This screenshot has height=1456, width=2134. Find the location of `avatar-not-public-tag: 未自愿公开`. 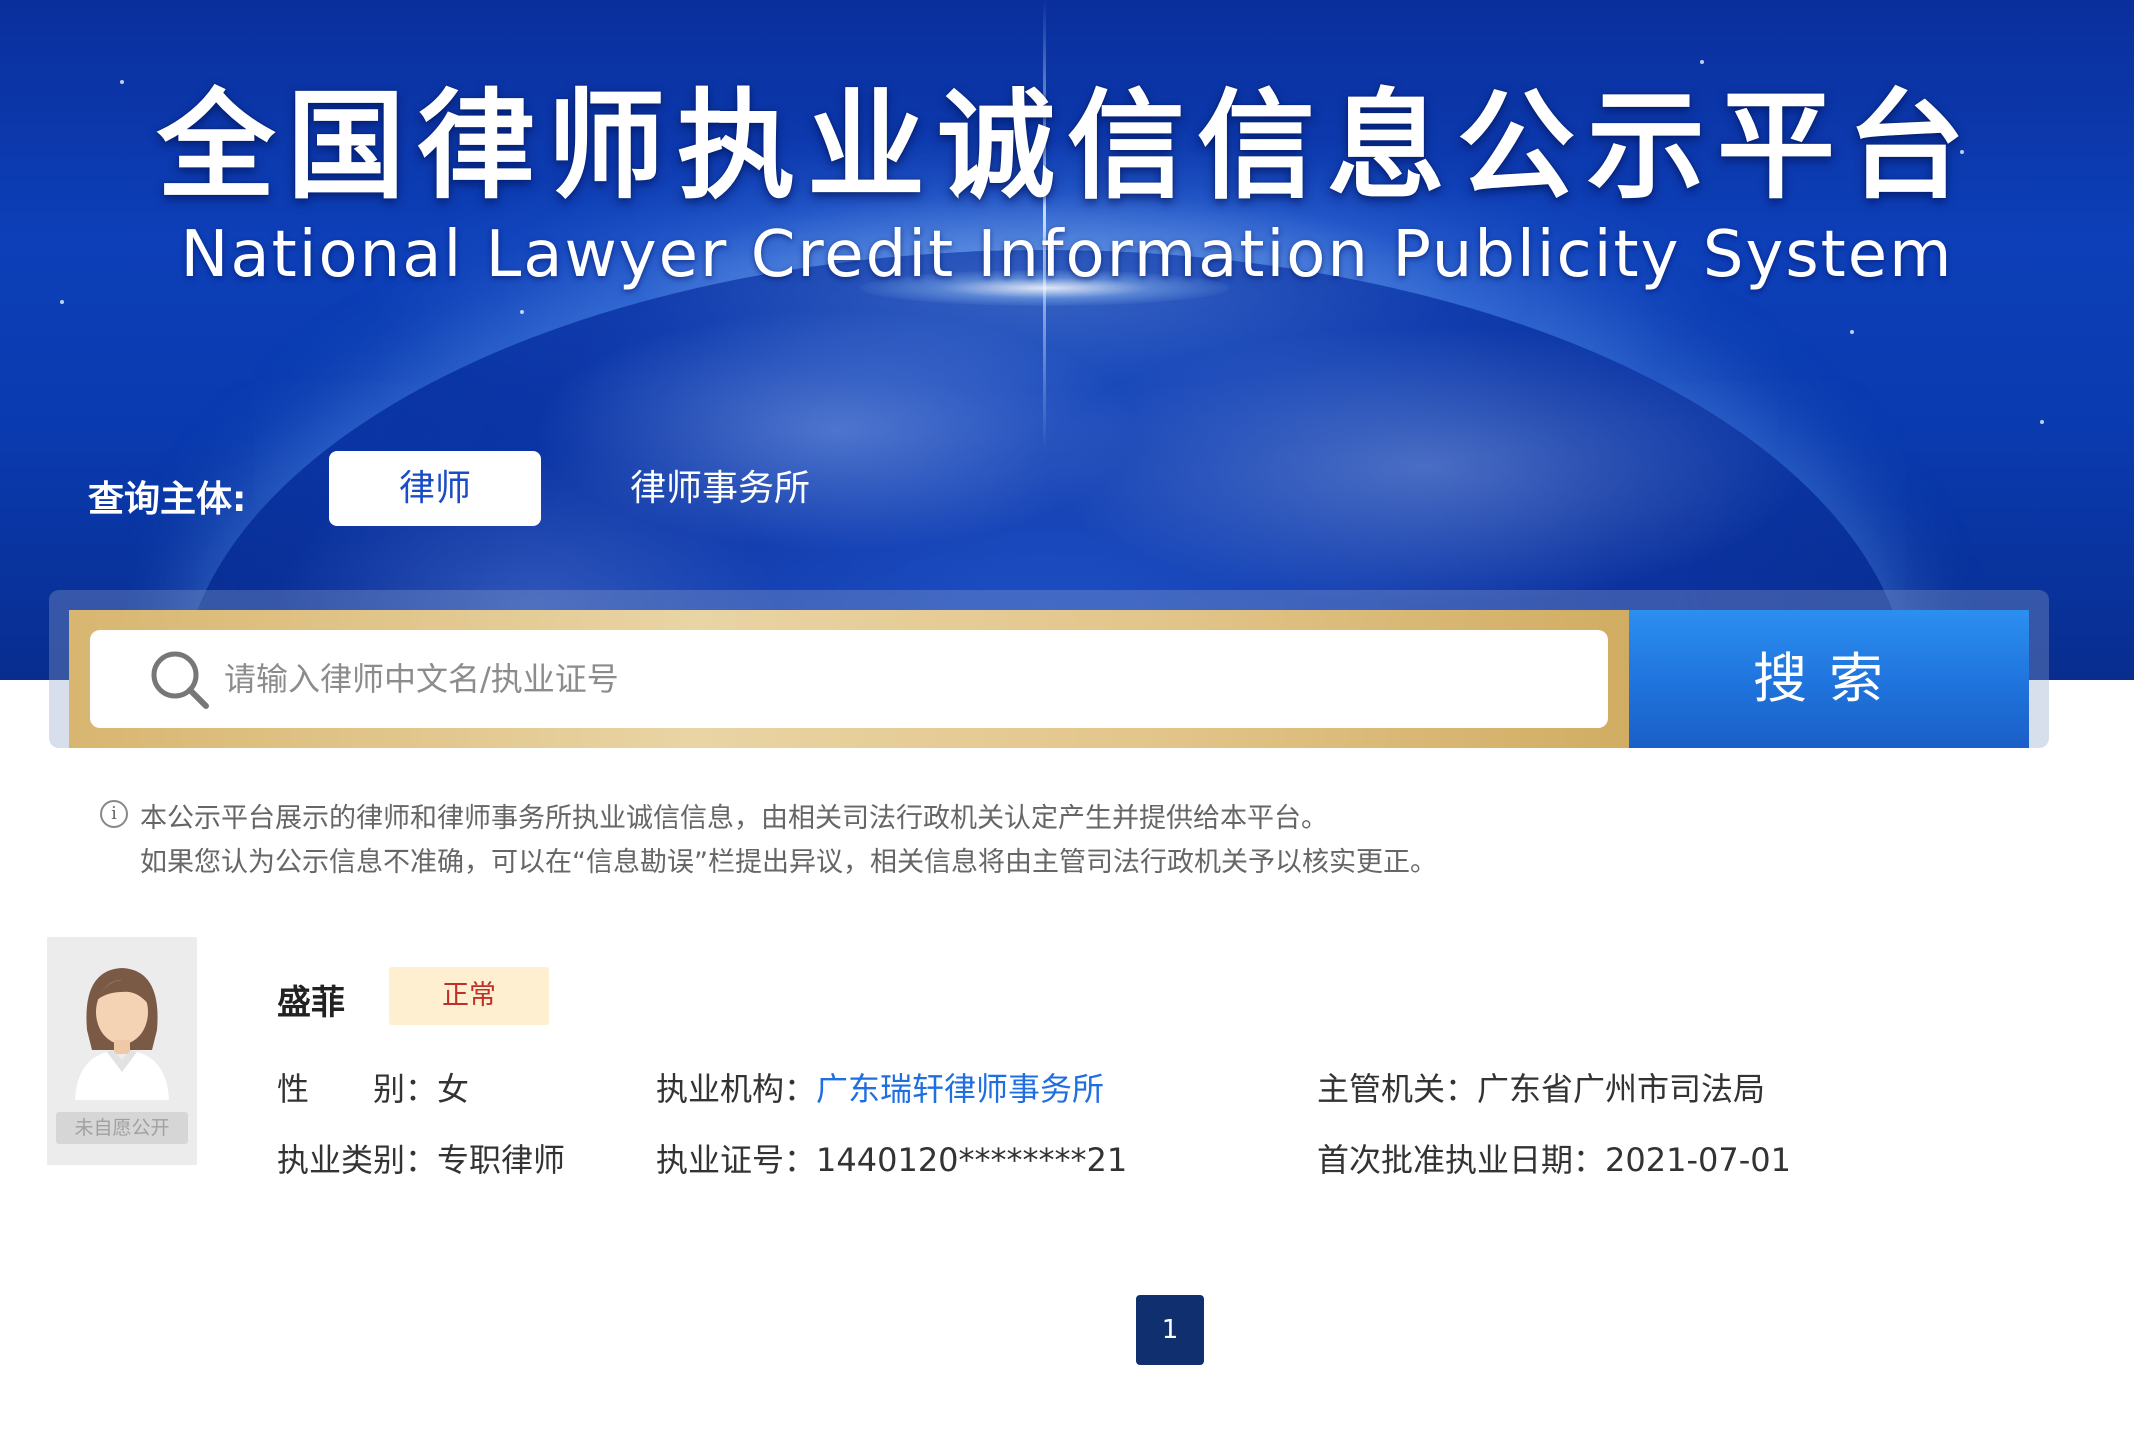

avatar-not-public-tag: 未自愿公开 is located at coordinates (122, 1128).